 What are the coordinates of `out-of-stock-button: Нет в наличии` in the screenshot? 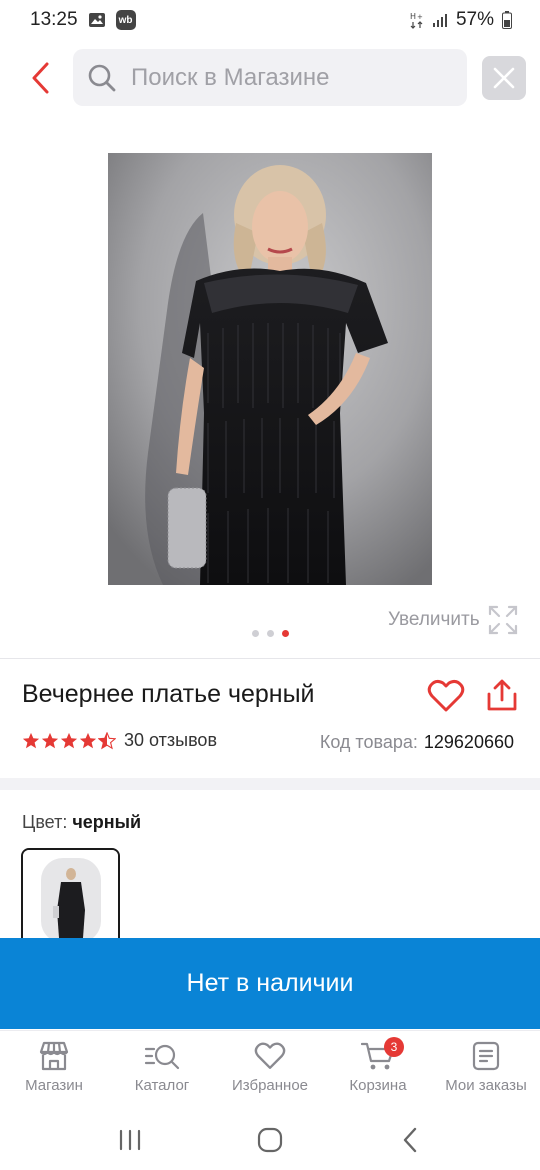 It's located at (270, 983).